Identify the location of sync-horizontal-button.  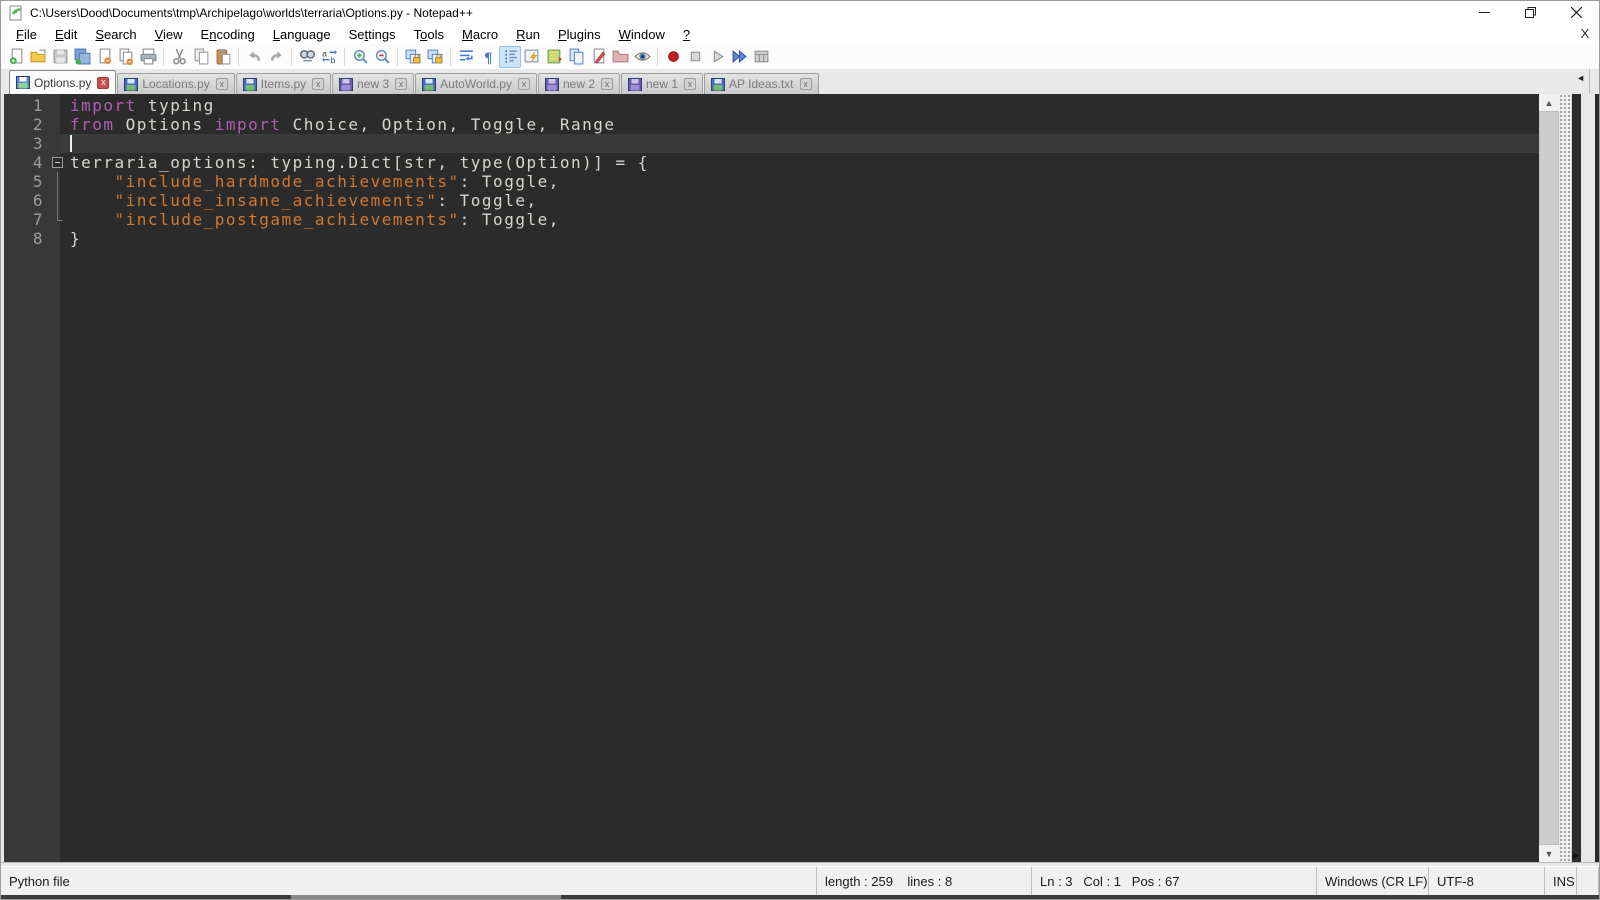
(435, 57).